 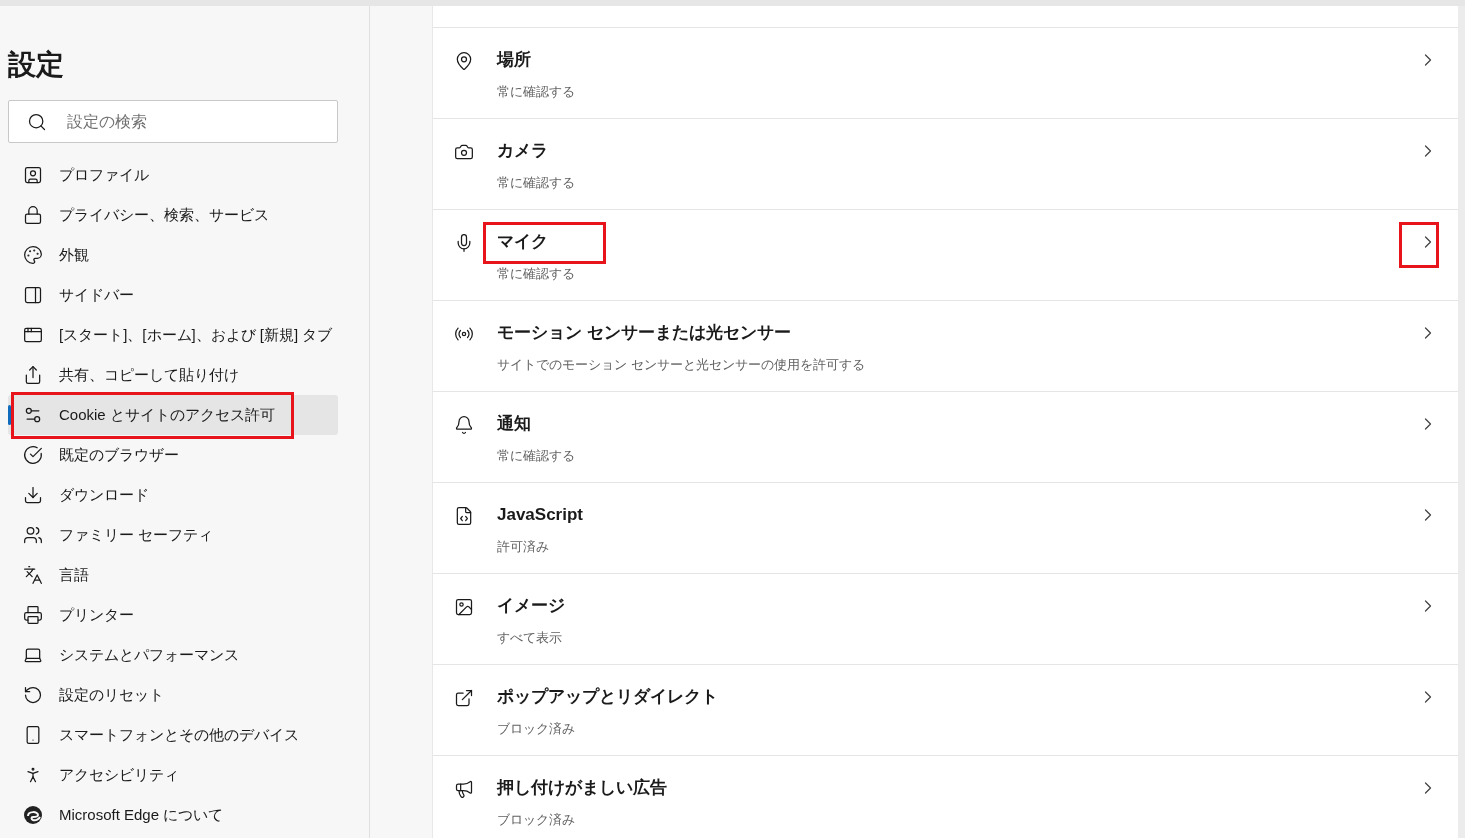 I want to click on permission-row: 場所 常に確認する, so click(x=945, y=72).